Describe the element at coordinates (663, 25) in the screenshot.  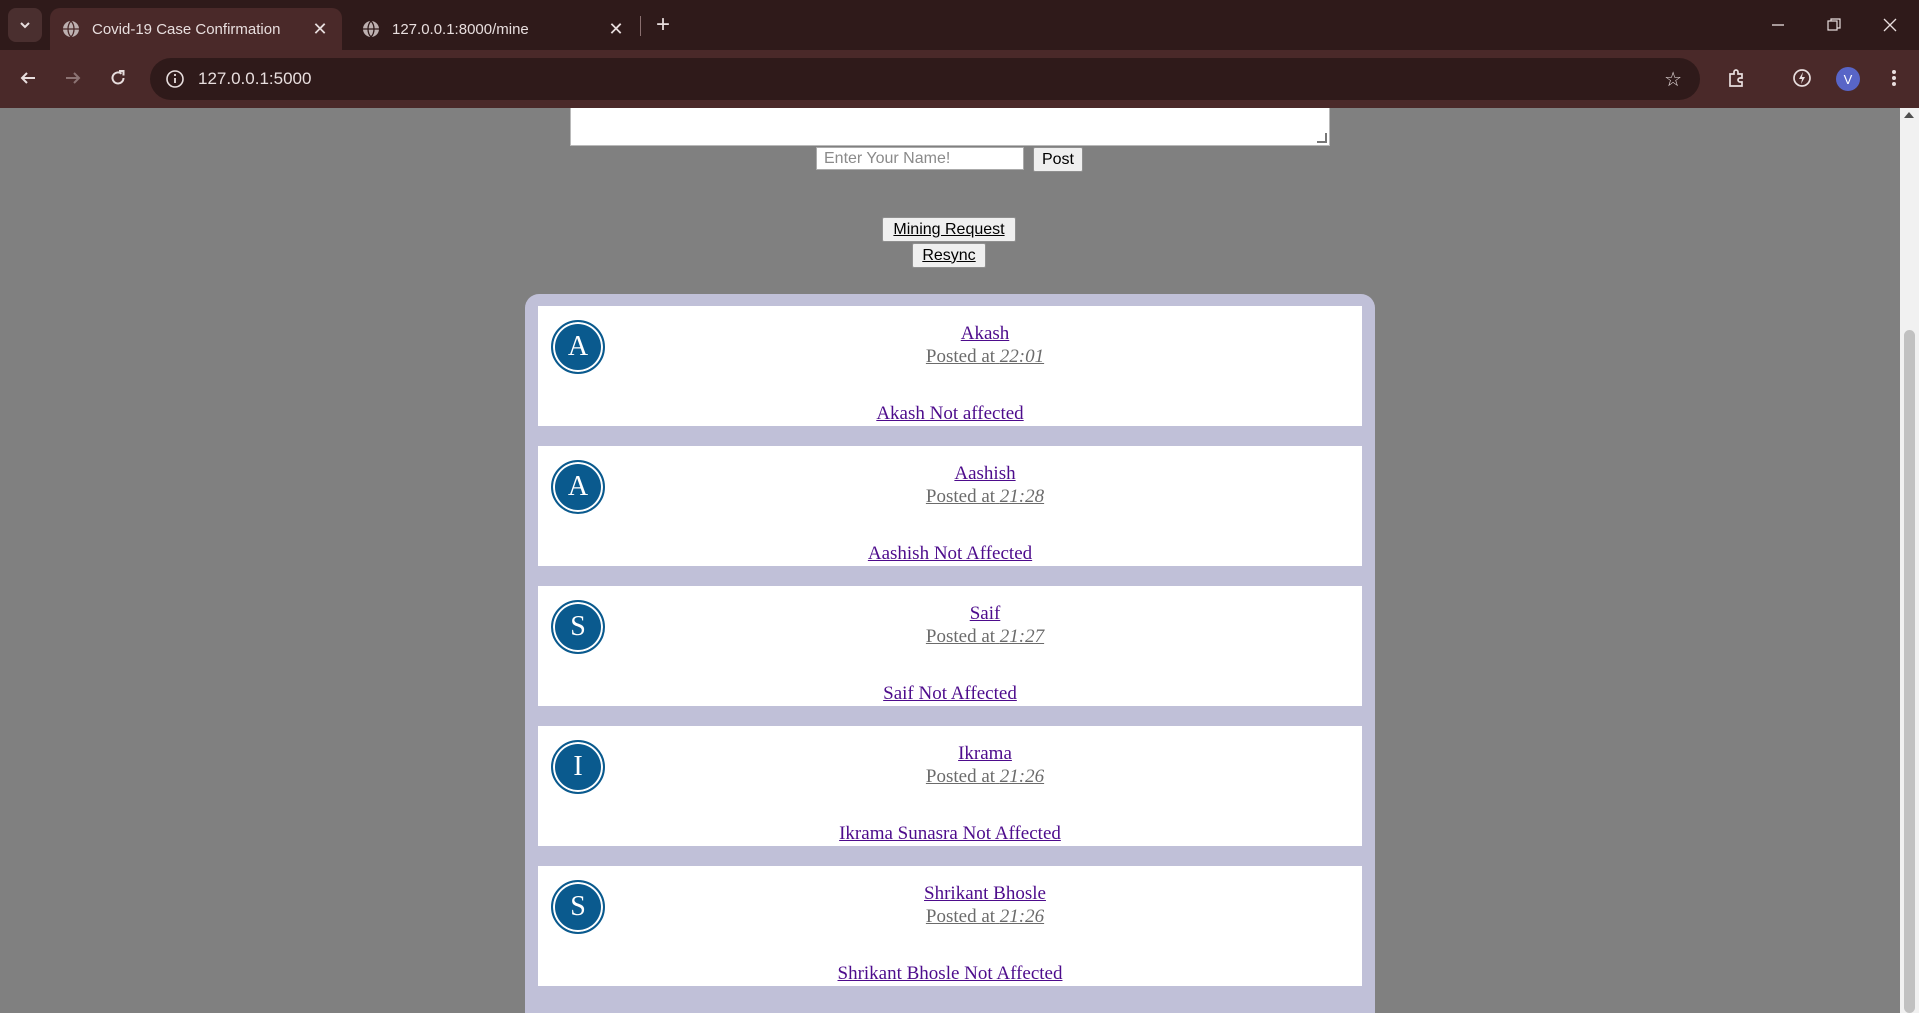
I see `new-tab-icon: +` at that location.